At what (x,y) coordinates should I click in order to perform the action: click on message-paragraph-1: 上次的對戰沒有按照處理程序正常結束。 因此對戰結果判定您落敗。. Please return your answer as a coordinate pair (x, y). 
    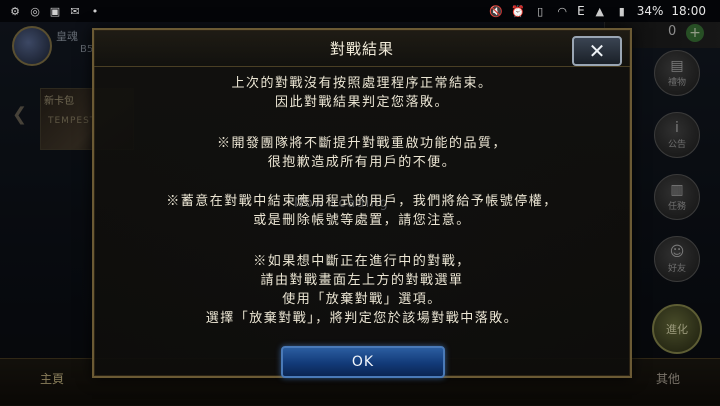
    Looking at the image, I should click on (362, 93).